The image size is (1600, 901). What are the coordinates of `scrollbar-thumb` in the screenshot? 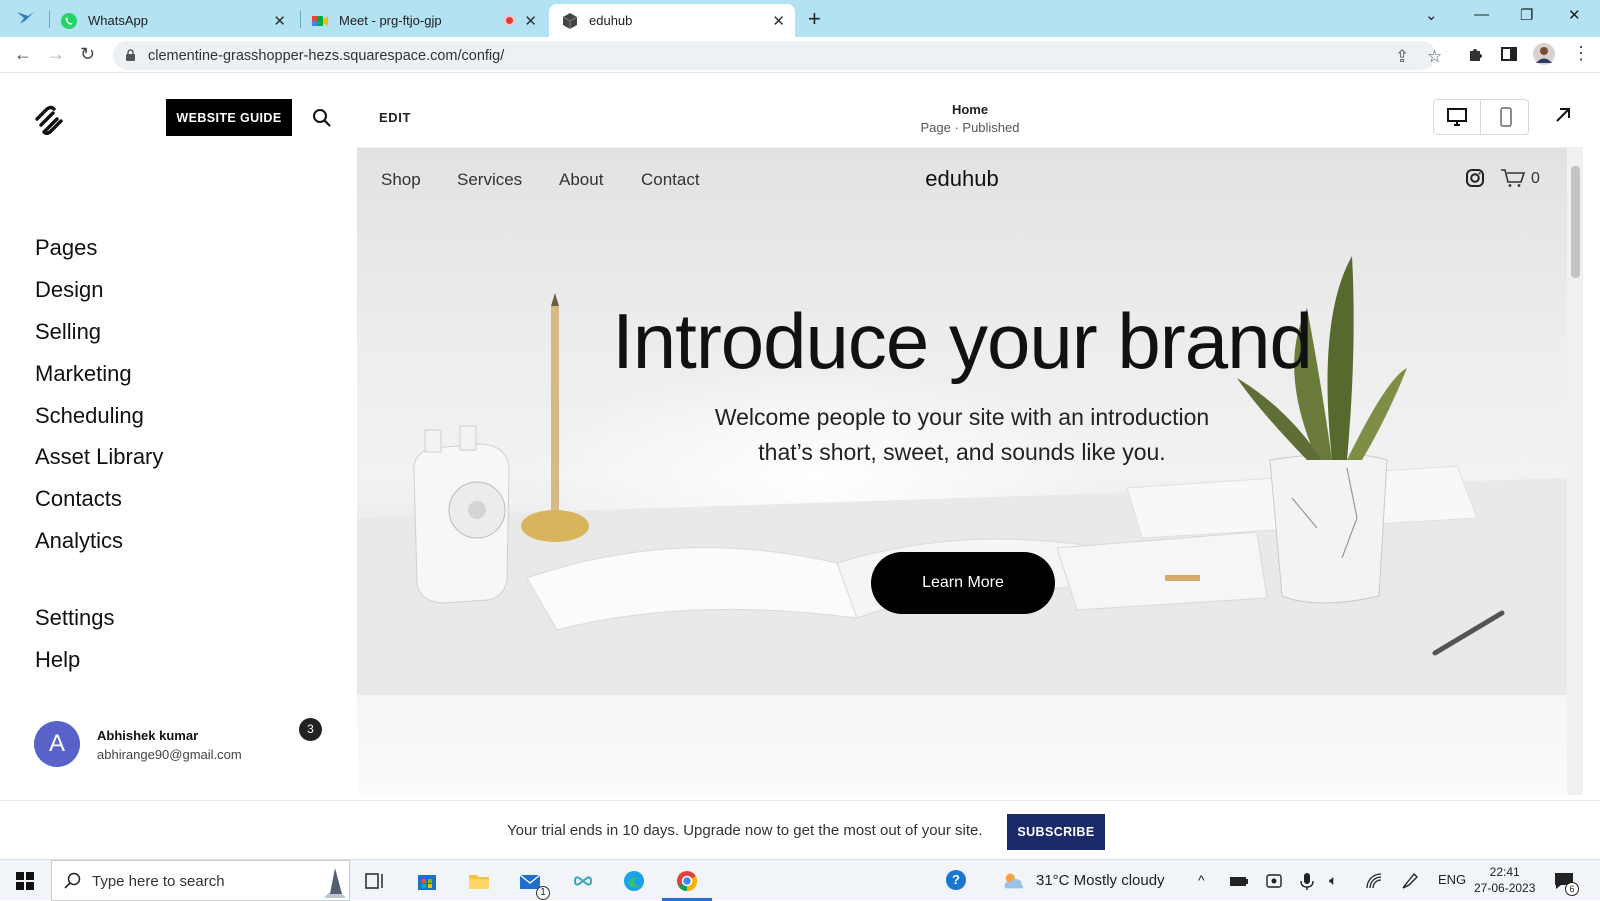 It's located at (1575, 222).